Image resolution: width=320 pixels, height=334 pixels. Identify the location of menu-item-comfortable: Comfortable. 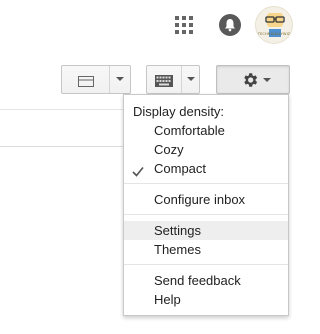
(206, 130).